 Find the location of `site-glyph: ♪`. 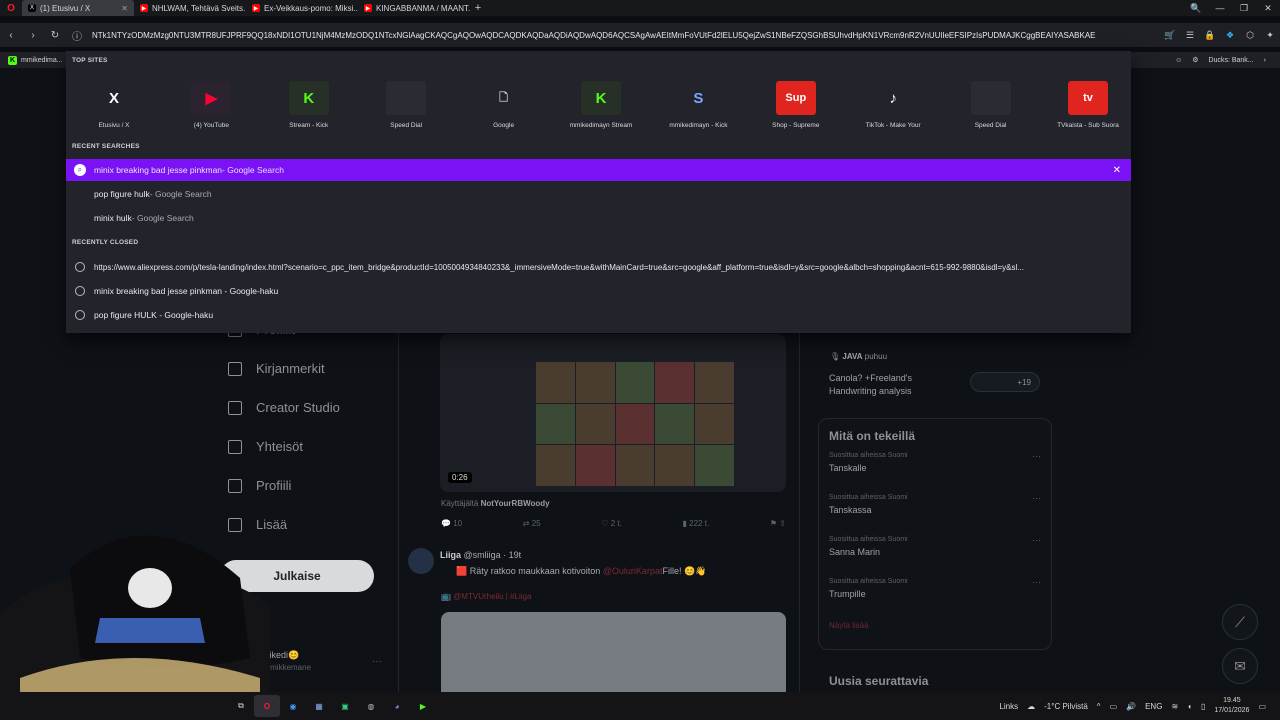

site-glyph: ♪ is located at coordinates (893, 98).